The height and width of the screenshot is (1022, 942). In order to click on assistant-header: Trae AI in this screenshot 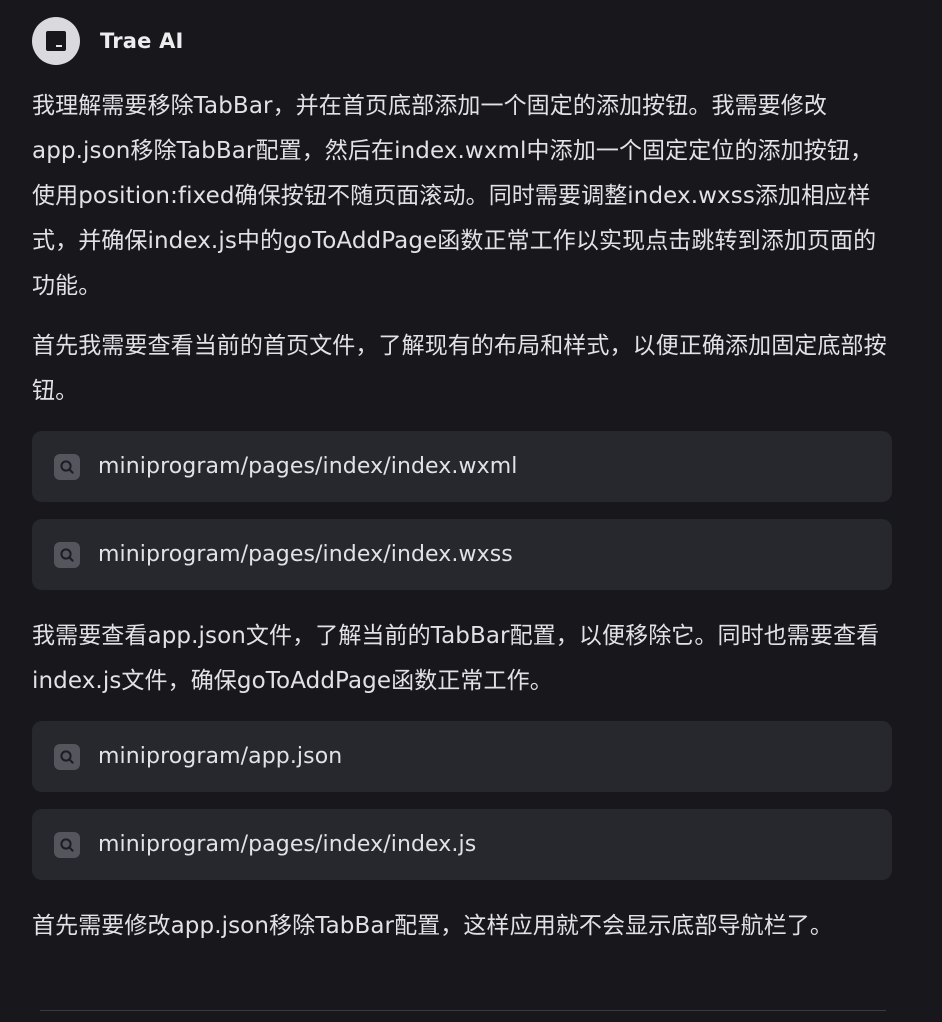, I will do `click(462, 41)`.